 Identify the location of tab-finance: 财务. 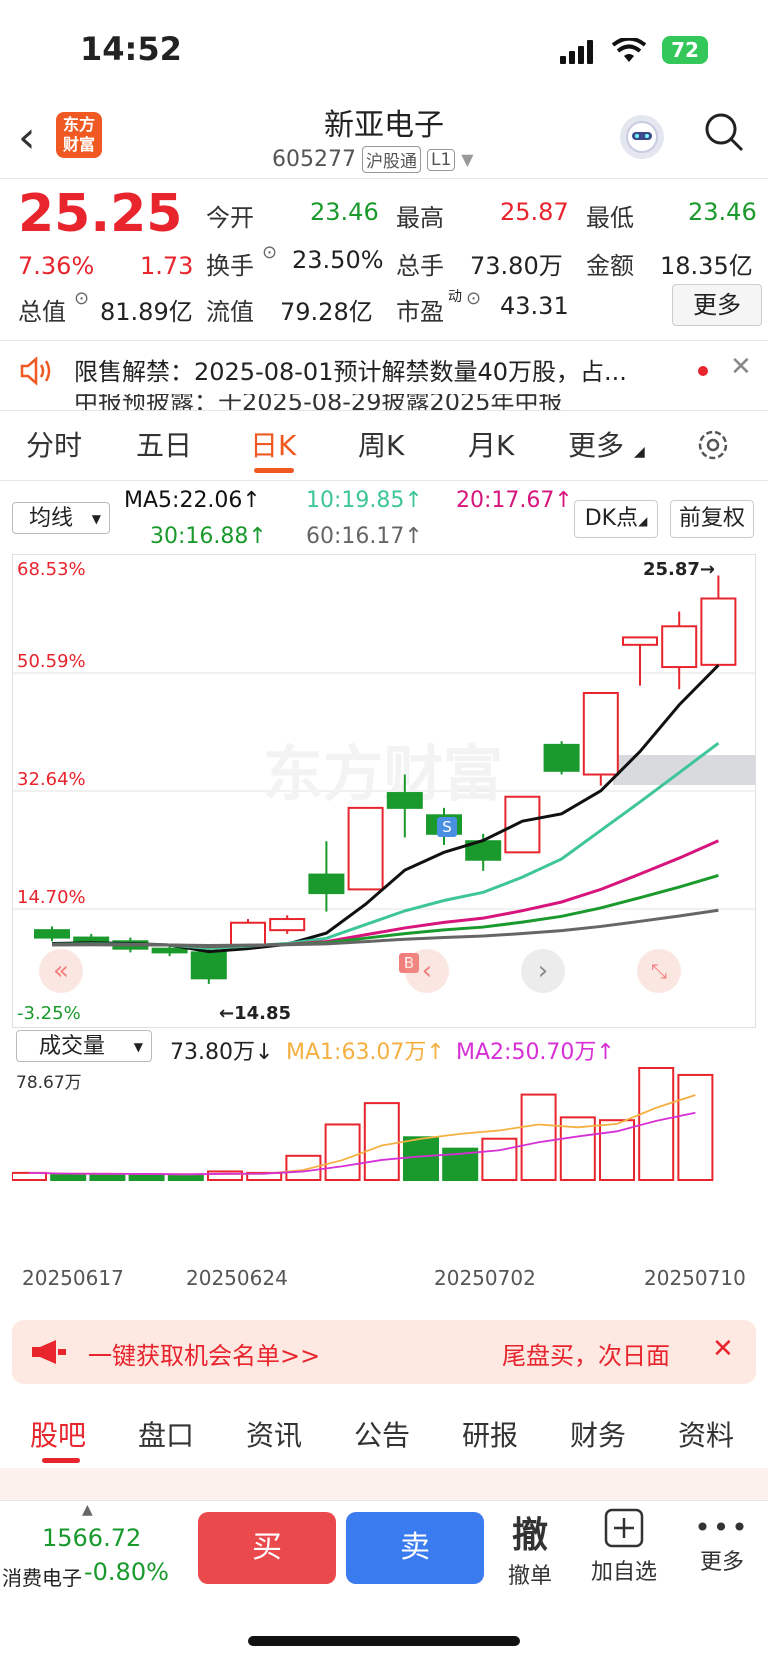
(598, 1434).